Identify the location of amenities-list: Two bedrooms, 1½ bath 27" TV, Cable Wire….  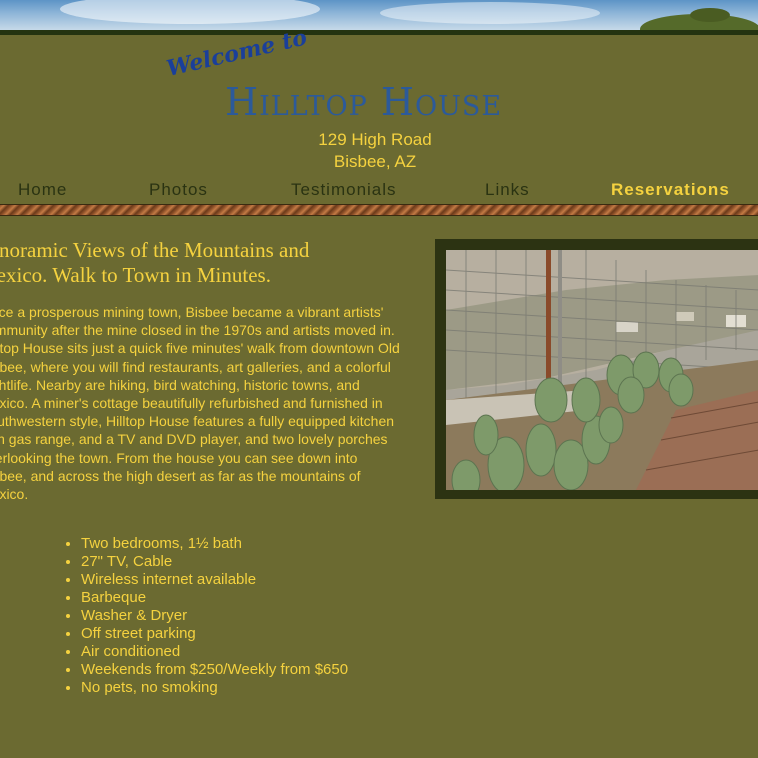
(205, 616).